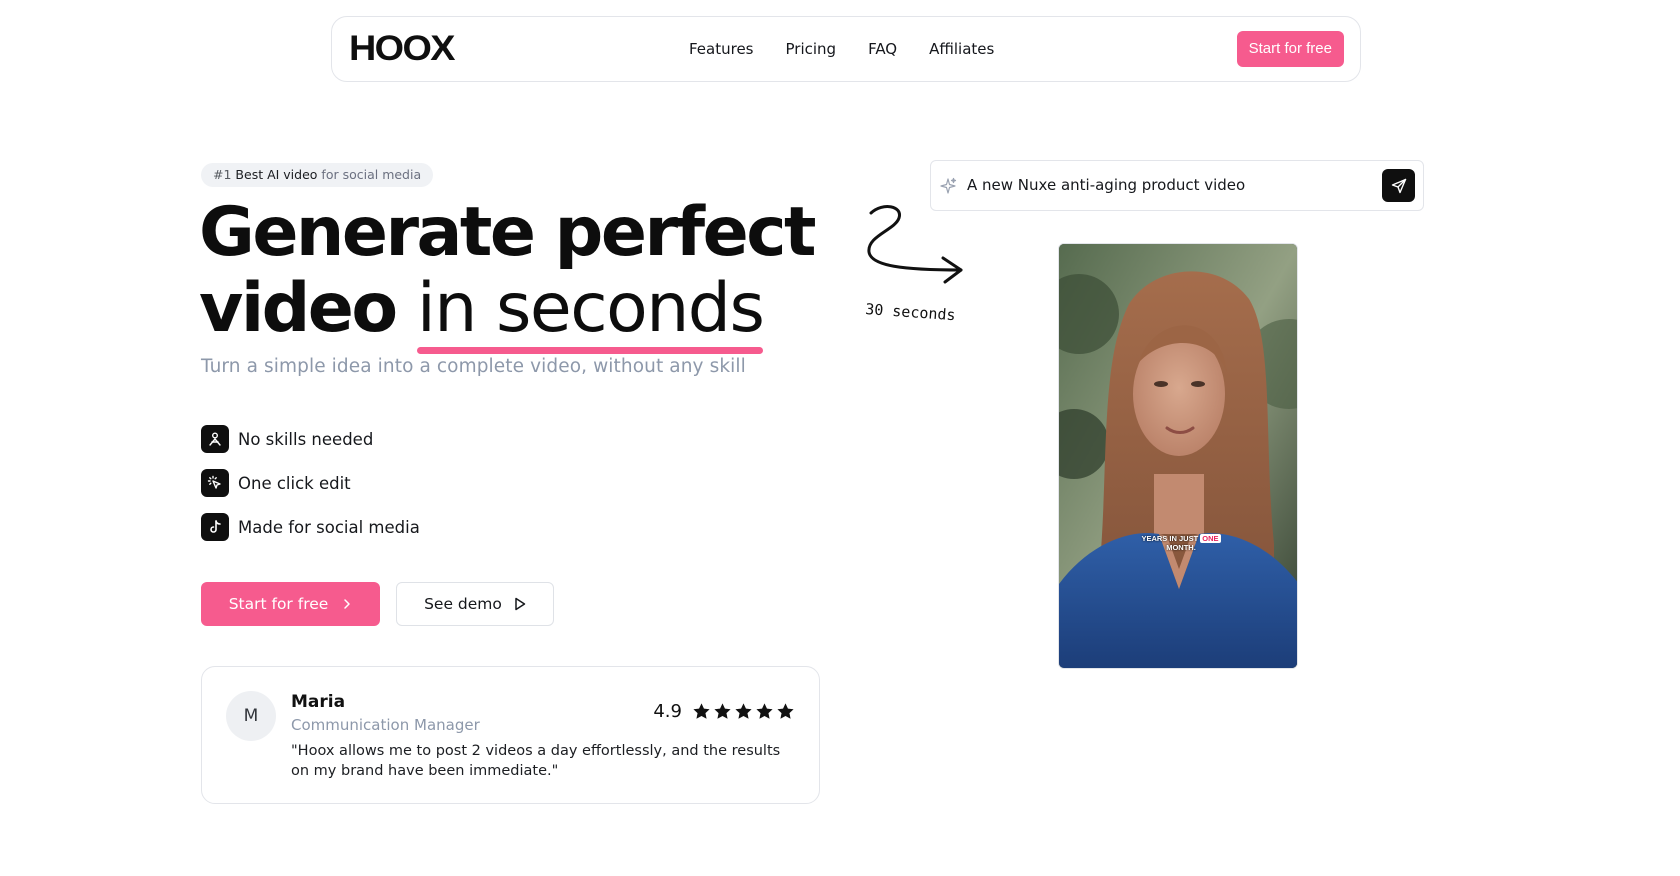 This screenshot has height=876, width=1680. What do you see at coordinates (276, 174) in the screenshot?
I see `badge-highlight: Best AI video` at bounding box center [276, 174].